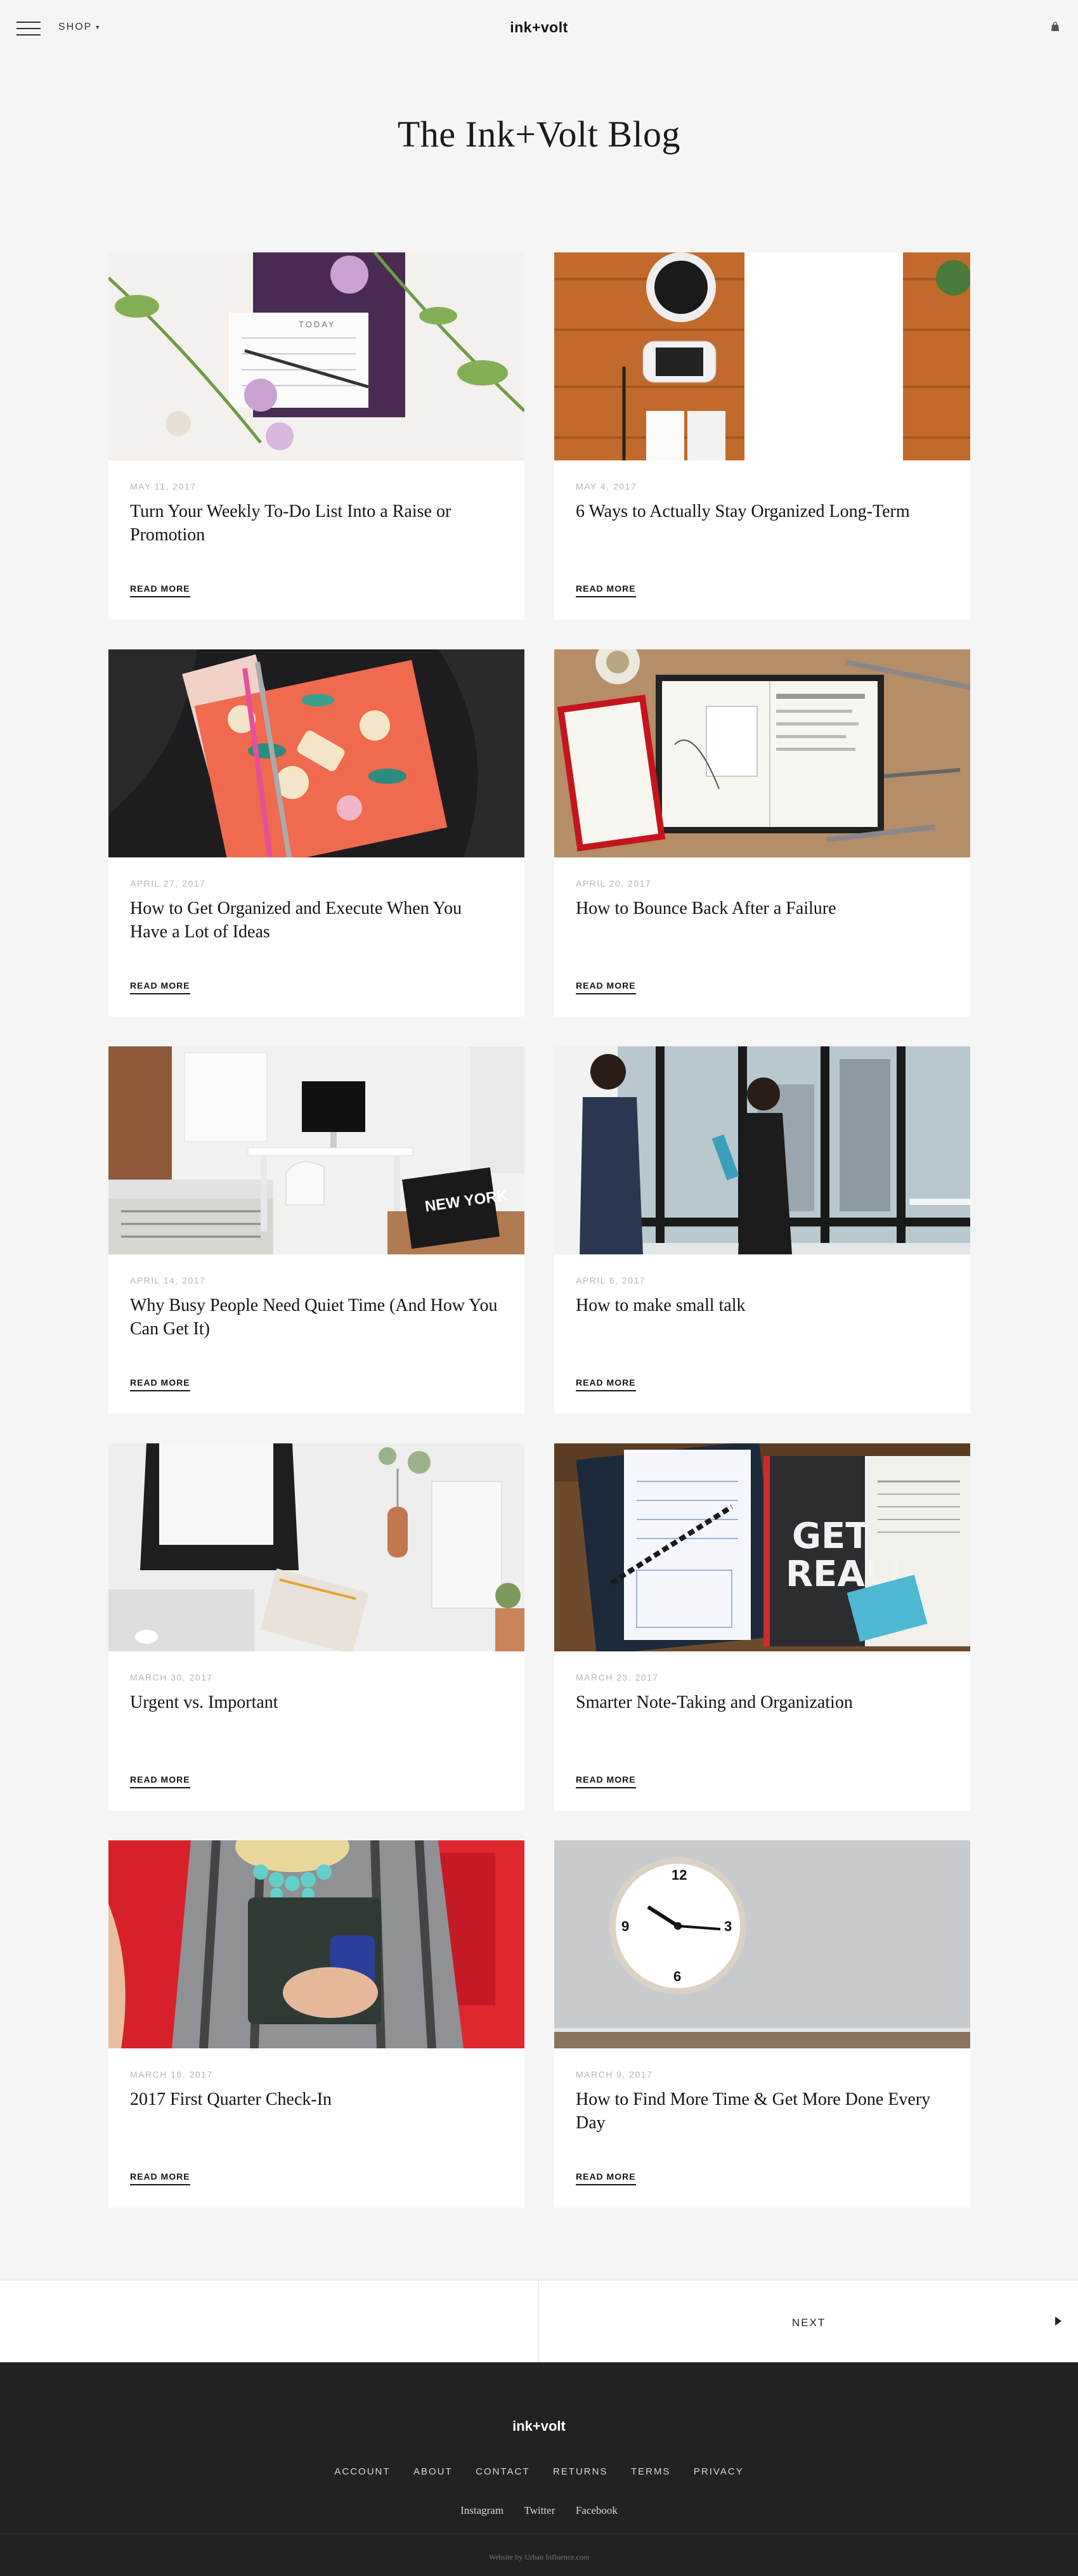 The width and height of the screenshot is (1078, 2576). Describe the element at coordinates (314, 2099) in the screenshot. I see `post-title: 2017 First Quarter Check-In` at that location.